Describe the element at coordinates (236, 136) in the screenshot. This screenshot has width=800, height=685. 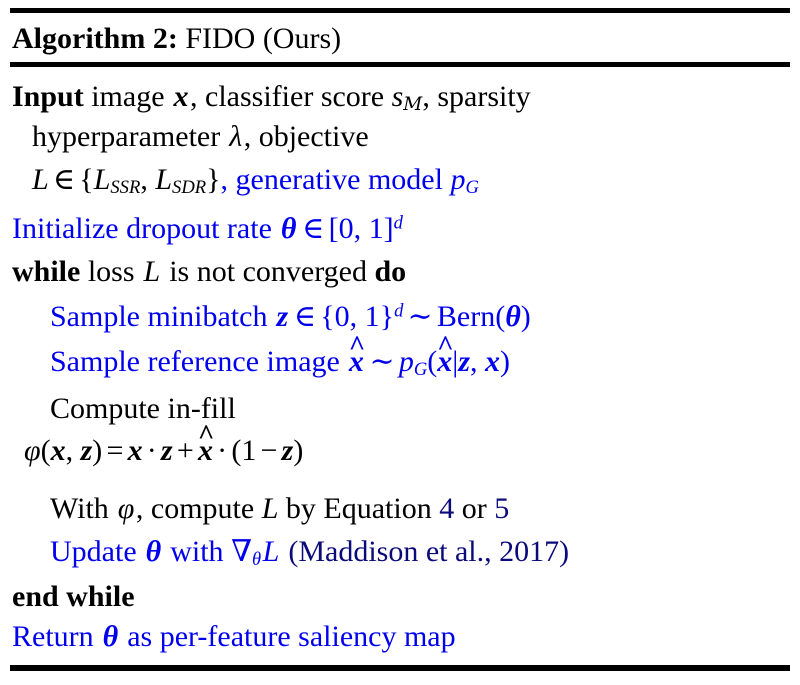
I see `var-lambda: λ` at that location.